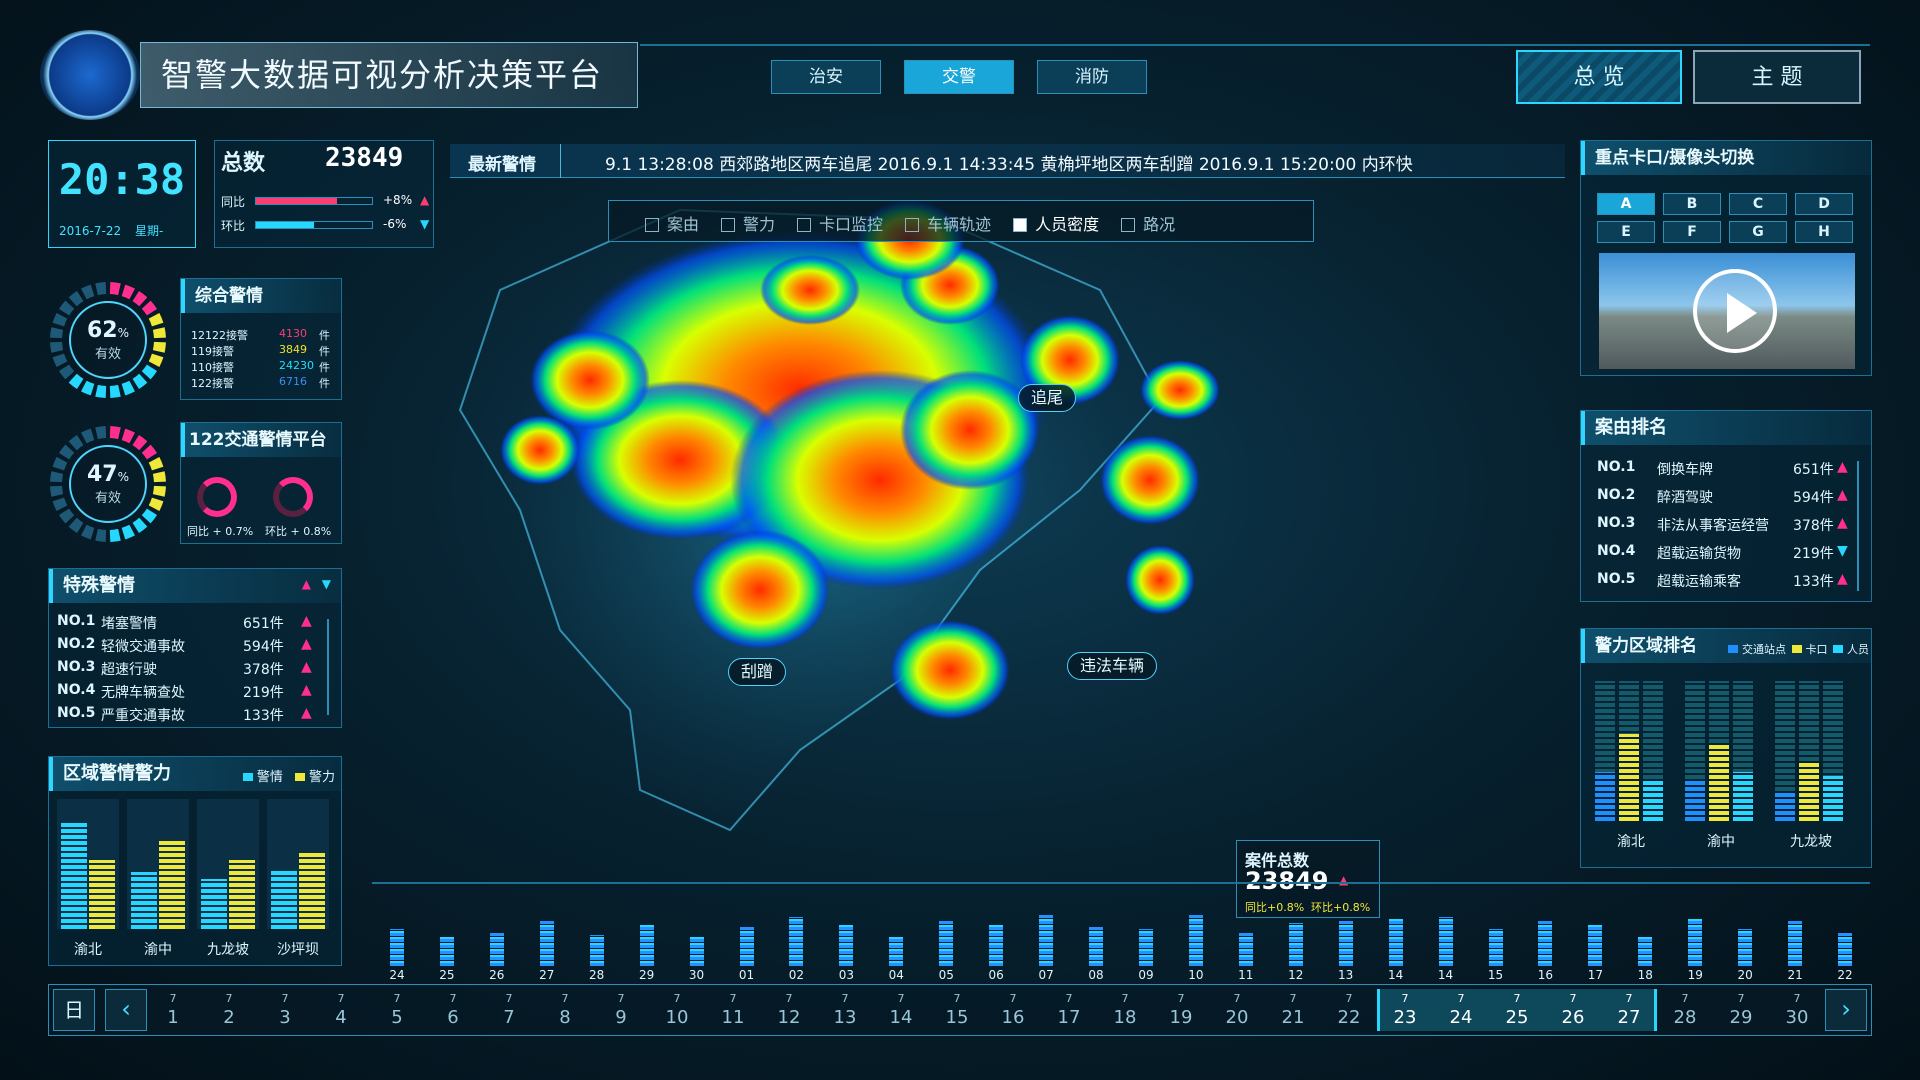  Describe the element at coordinates (1824, 232) in the screenshot. I see `camera-button: H` at that location.